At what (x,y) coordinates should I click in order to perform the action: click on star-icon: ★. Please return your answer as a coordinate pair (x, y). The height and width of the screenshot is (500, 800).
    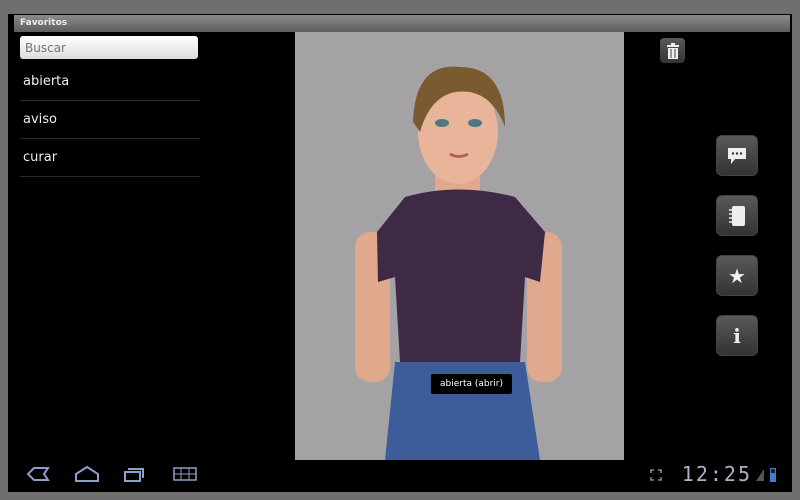
    Looking at the image, I should click on (737, 275).